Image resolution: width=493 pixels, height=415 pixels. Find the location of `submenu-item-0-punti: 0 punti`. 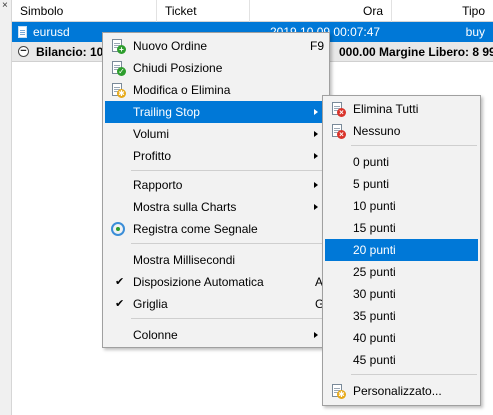

submenu-item-0-punti: 0 punti is located at coordinates (401, 162).